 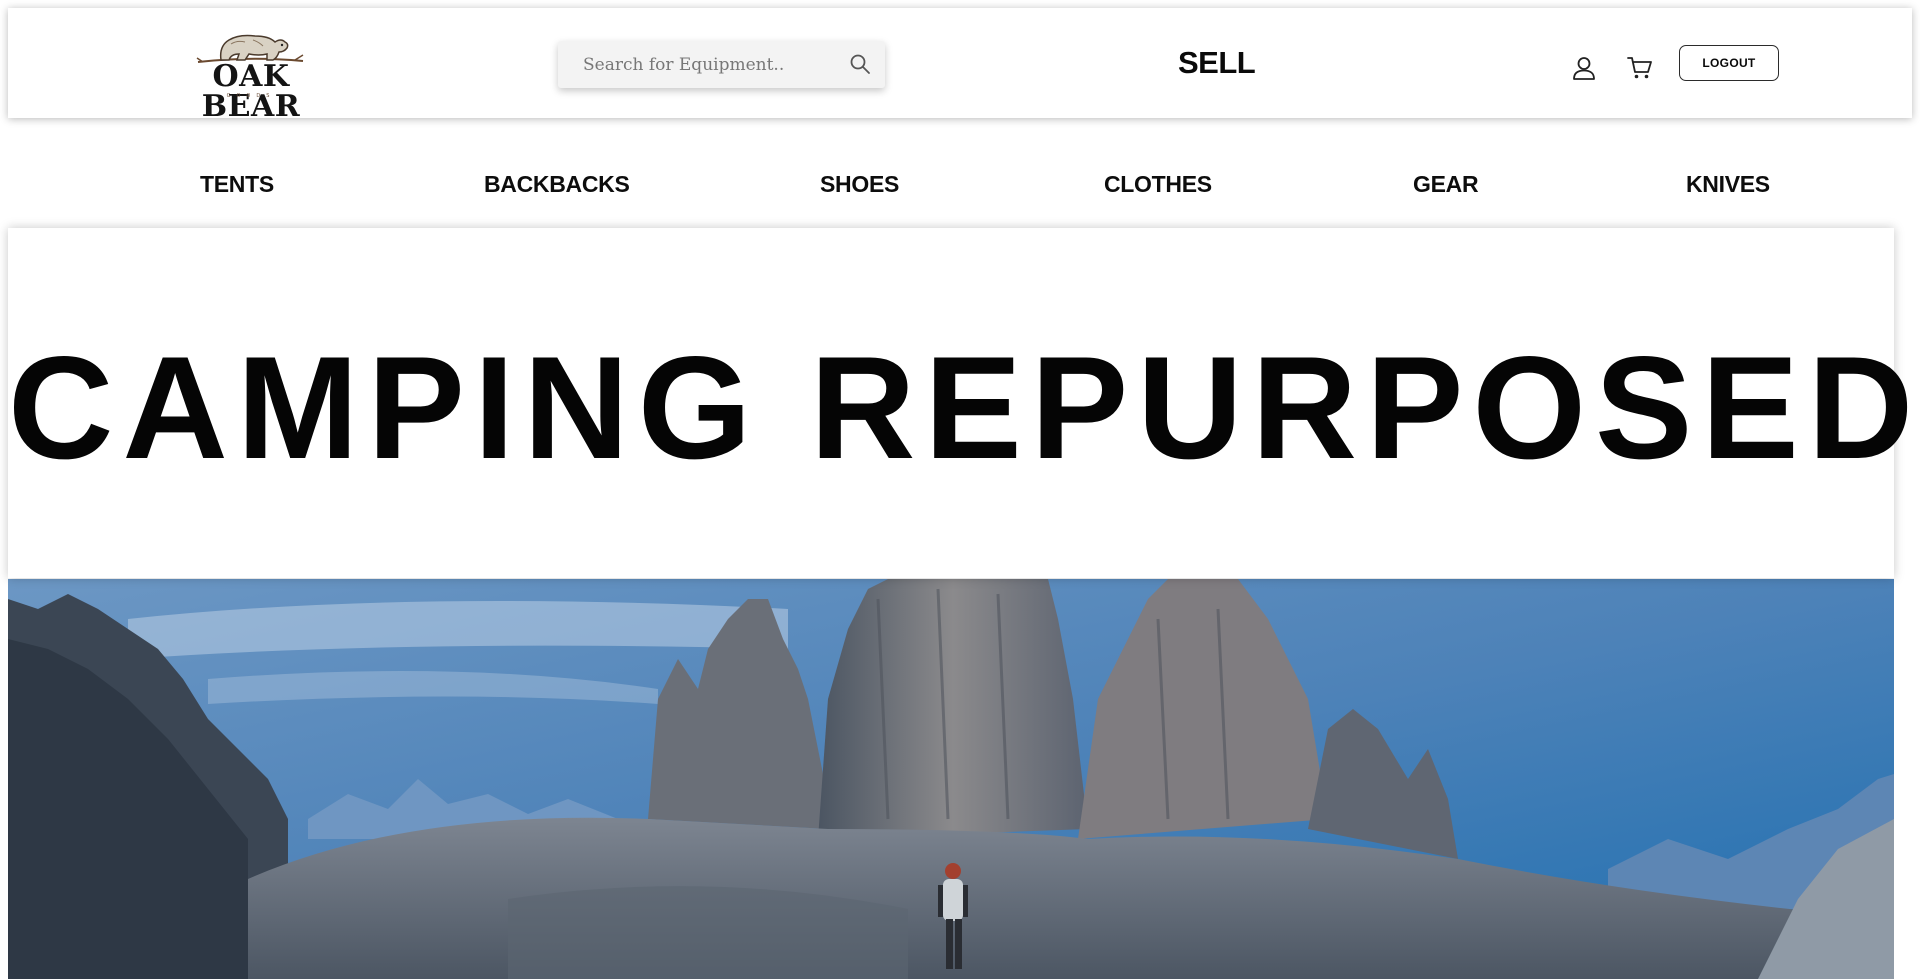 I want to click on category-knives: KNIVES, so click(x=1728, y=184).